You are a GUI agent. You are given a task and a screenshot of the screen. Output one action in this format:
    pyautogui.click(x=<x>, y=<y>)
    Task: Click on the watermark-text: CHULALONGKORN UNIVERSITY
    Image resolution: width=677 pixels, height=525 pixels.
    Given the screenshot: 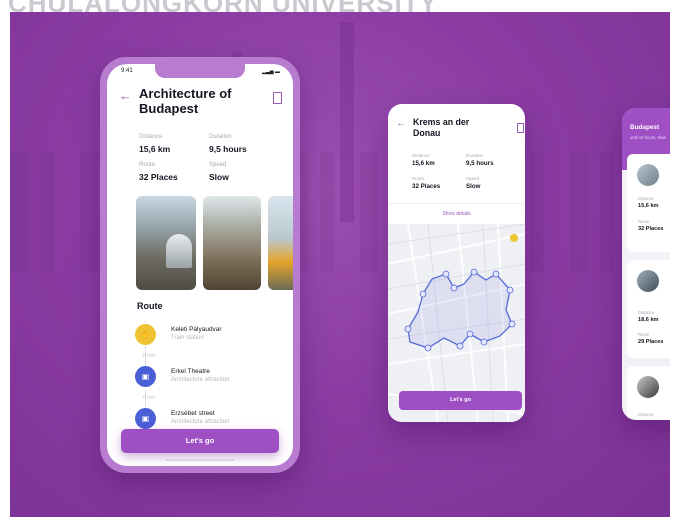 What is the action you would take?
    pyautogui.click(x=223, y=6)
    